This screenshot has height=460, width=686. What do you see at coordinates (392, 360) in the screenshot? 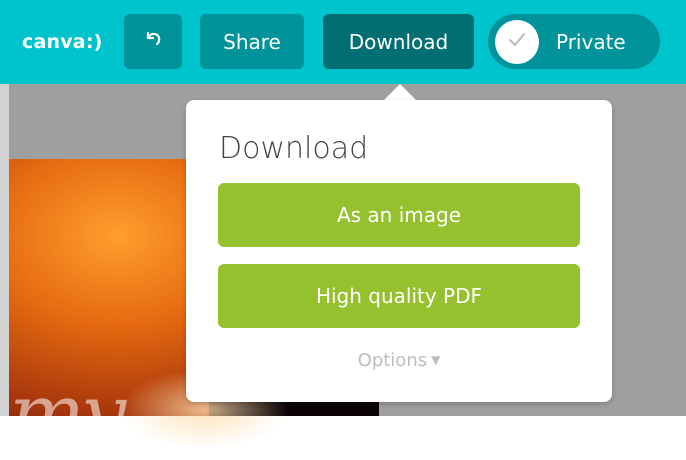
I see `options-label: Options` at bounding box center [392, 360].